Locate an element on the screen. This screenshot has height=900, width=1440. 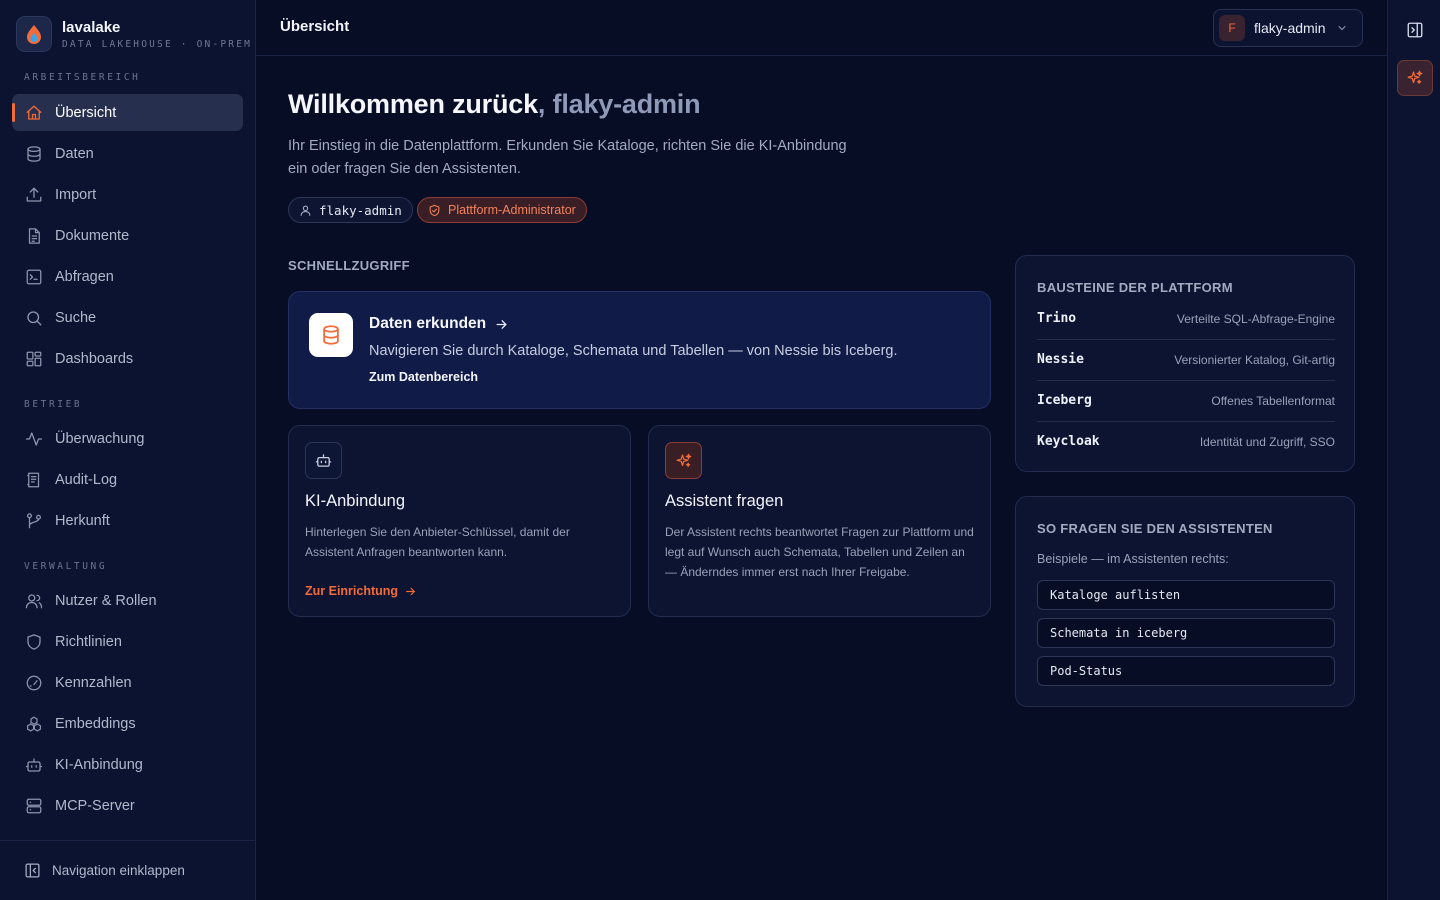
sidebar-item-label: Nutzer & Rollen is located at coordinates (106, 600).